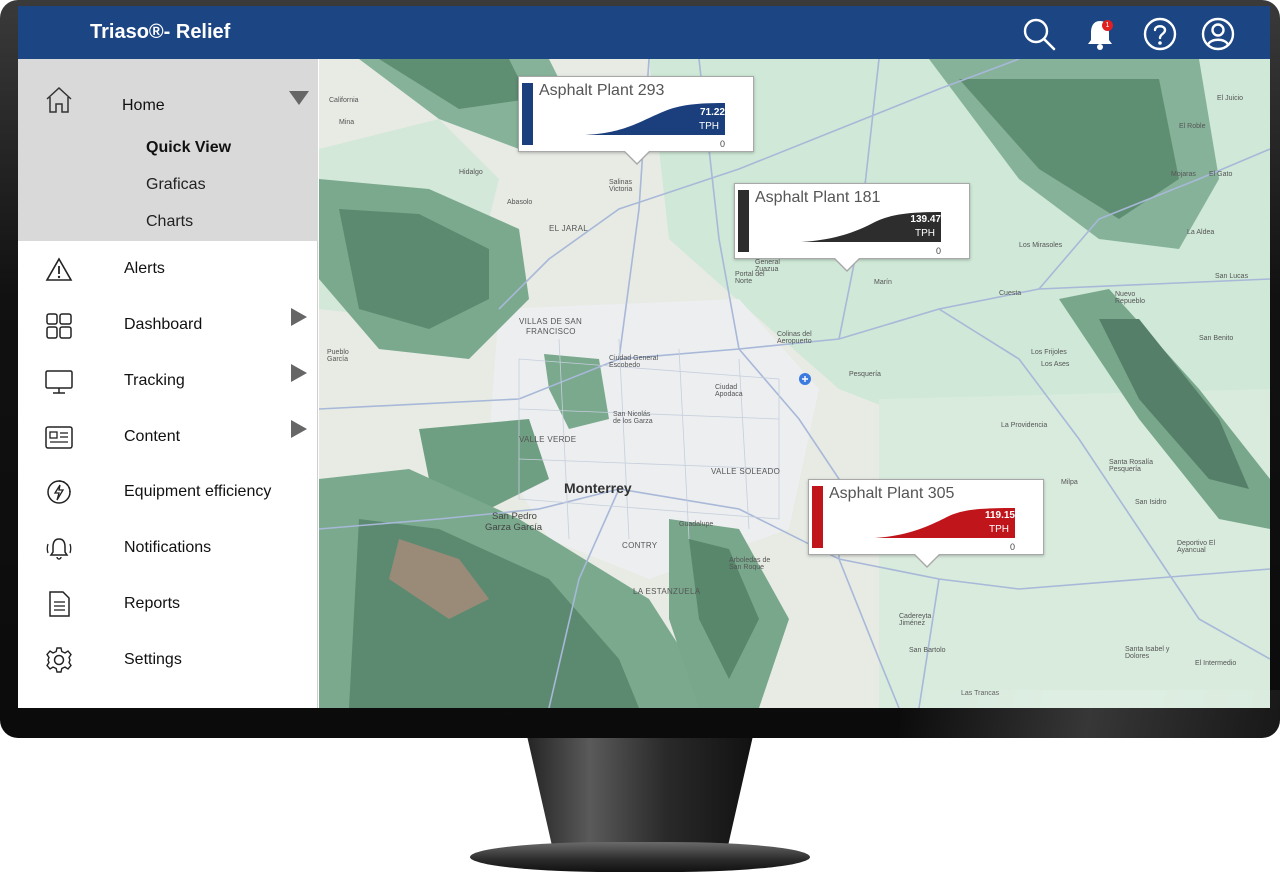  What do you see at coordinates (551, 331) in the screenshot?
I see `map-label-francisco: FRANCISCO` at bounding box center [551, 331].